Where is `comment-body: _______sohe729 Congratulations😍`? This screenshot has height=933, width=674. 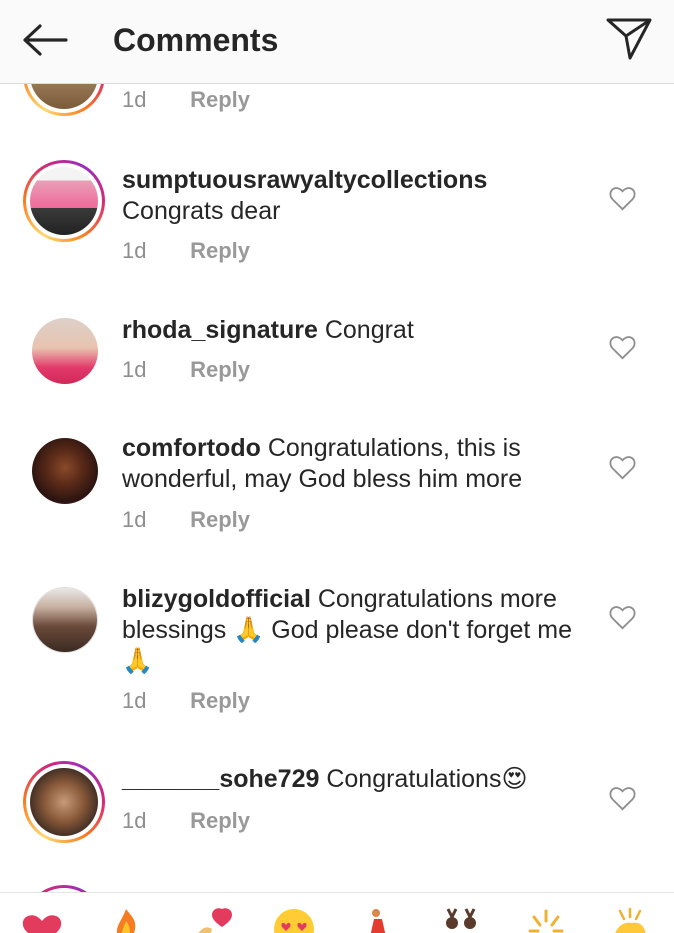
comment-body: _______sohe729 Congratulations😍 is located at coordinates (357, 779).